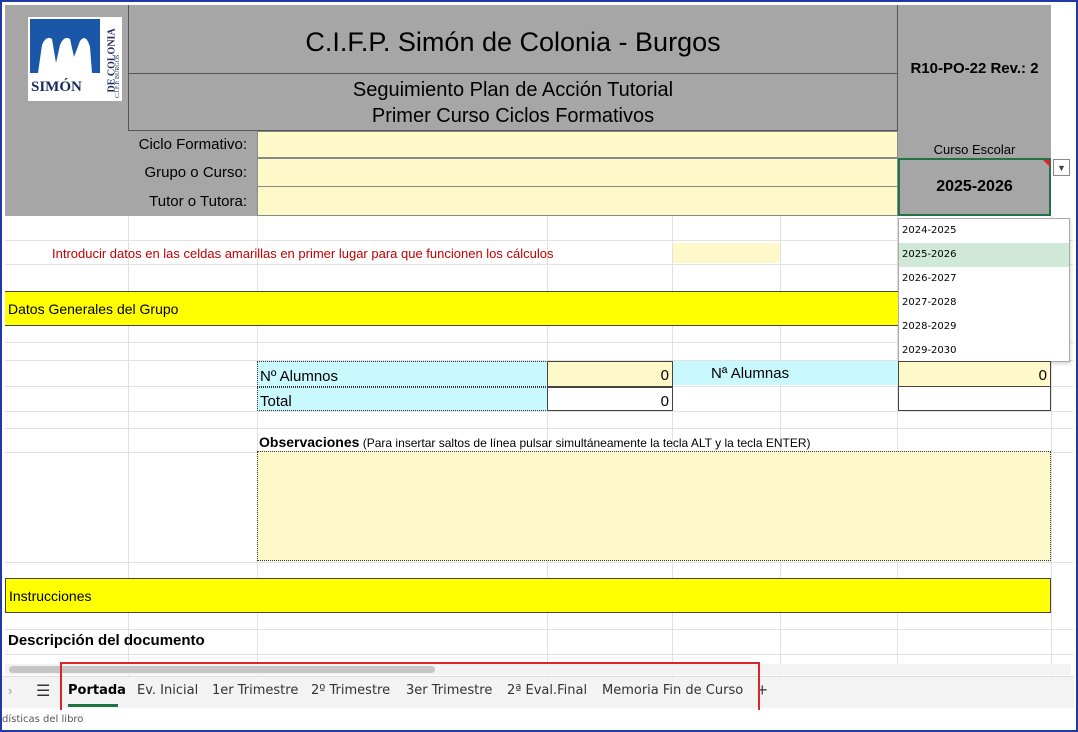  What do you see at coordinates (974, 399) in the screenshot?
I see `total-empty-cell` at bounding box center [974, 399].